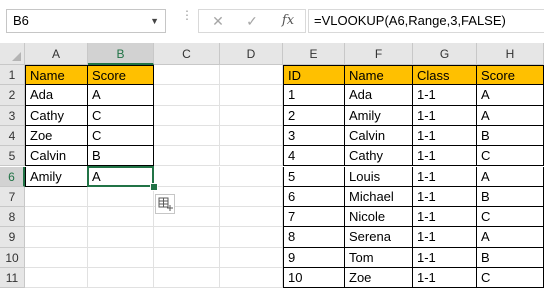 The height and width of the screenshot is (288, 544). I want to click on table-cell: Nicole, so click(379, 217).